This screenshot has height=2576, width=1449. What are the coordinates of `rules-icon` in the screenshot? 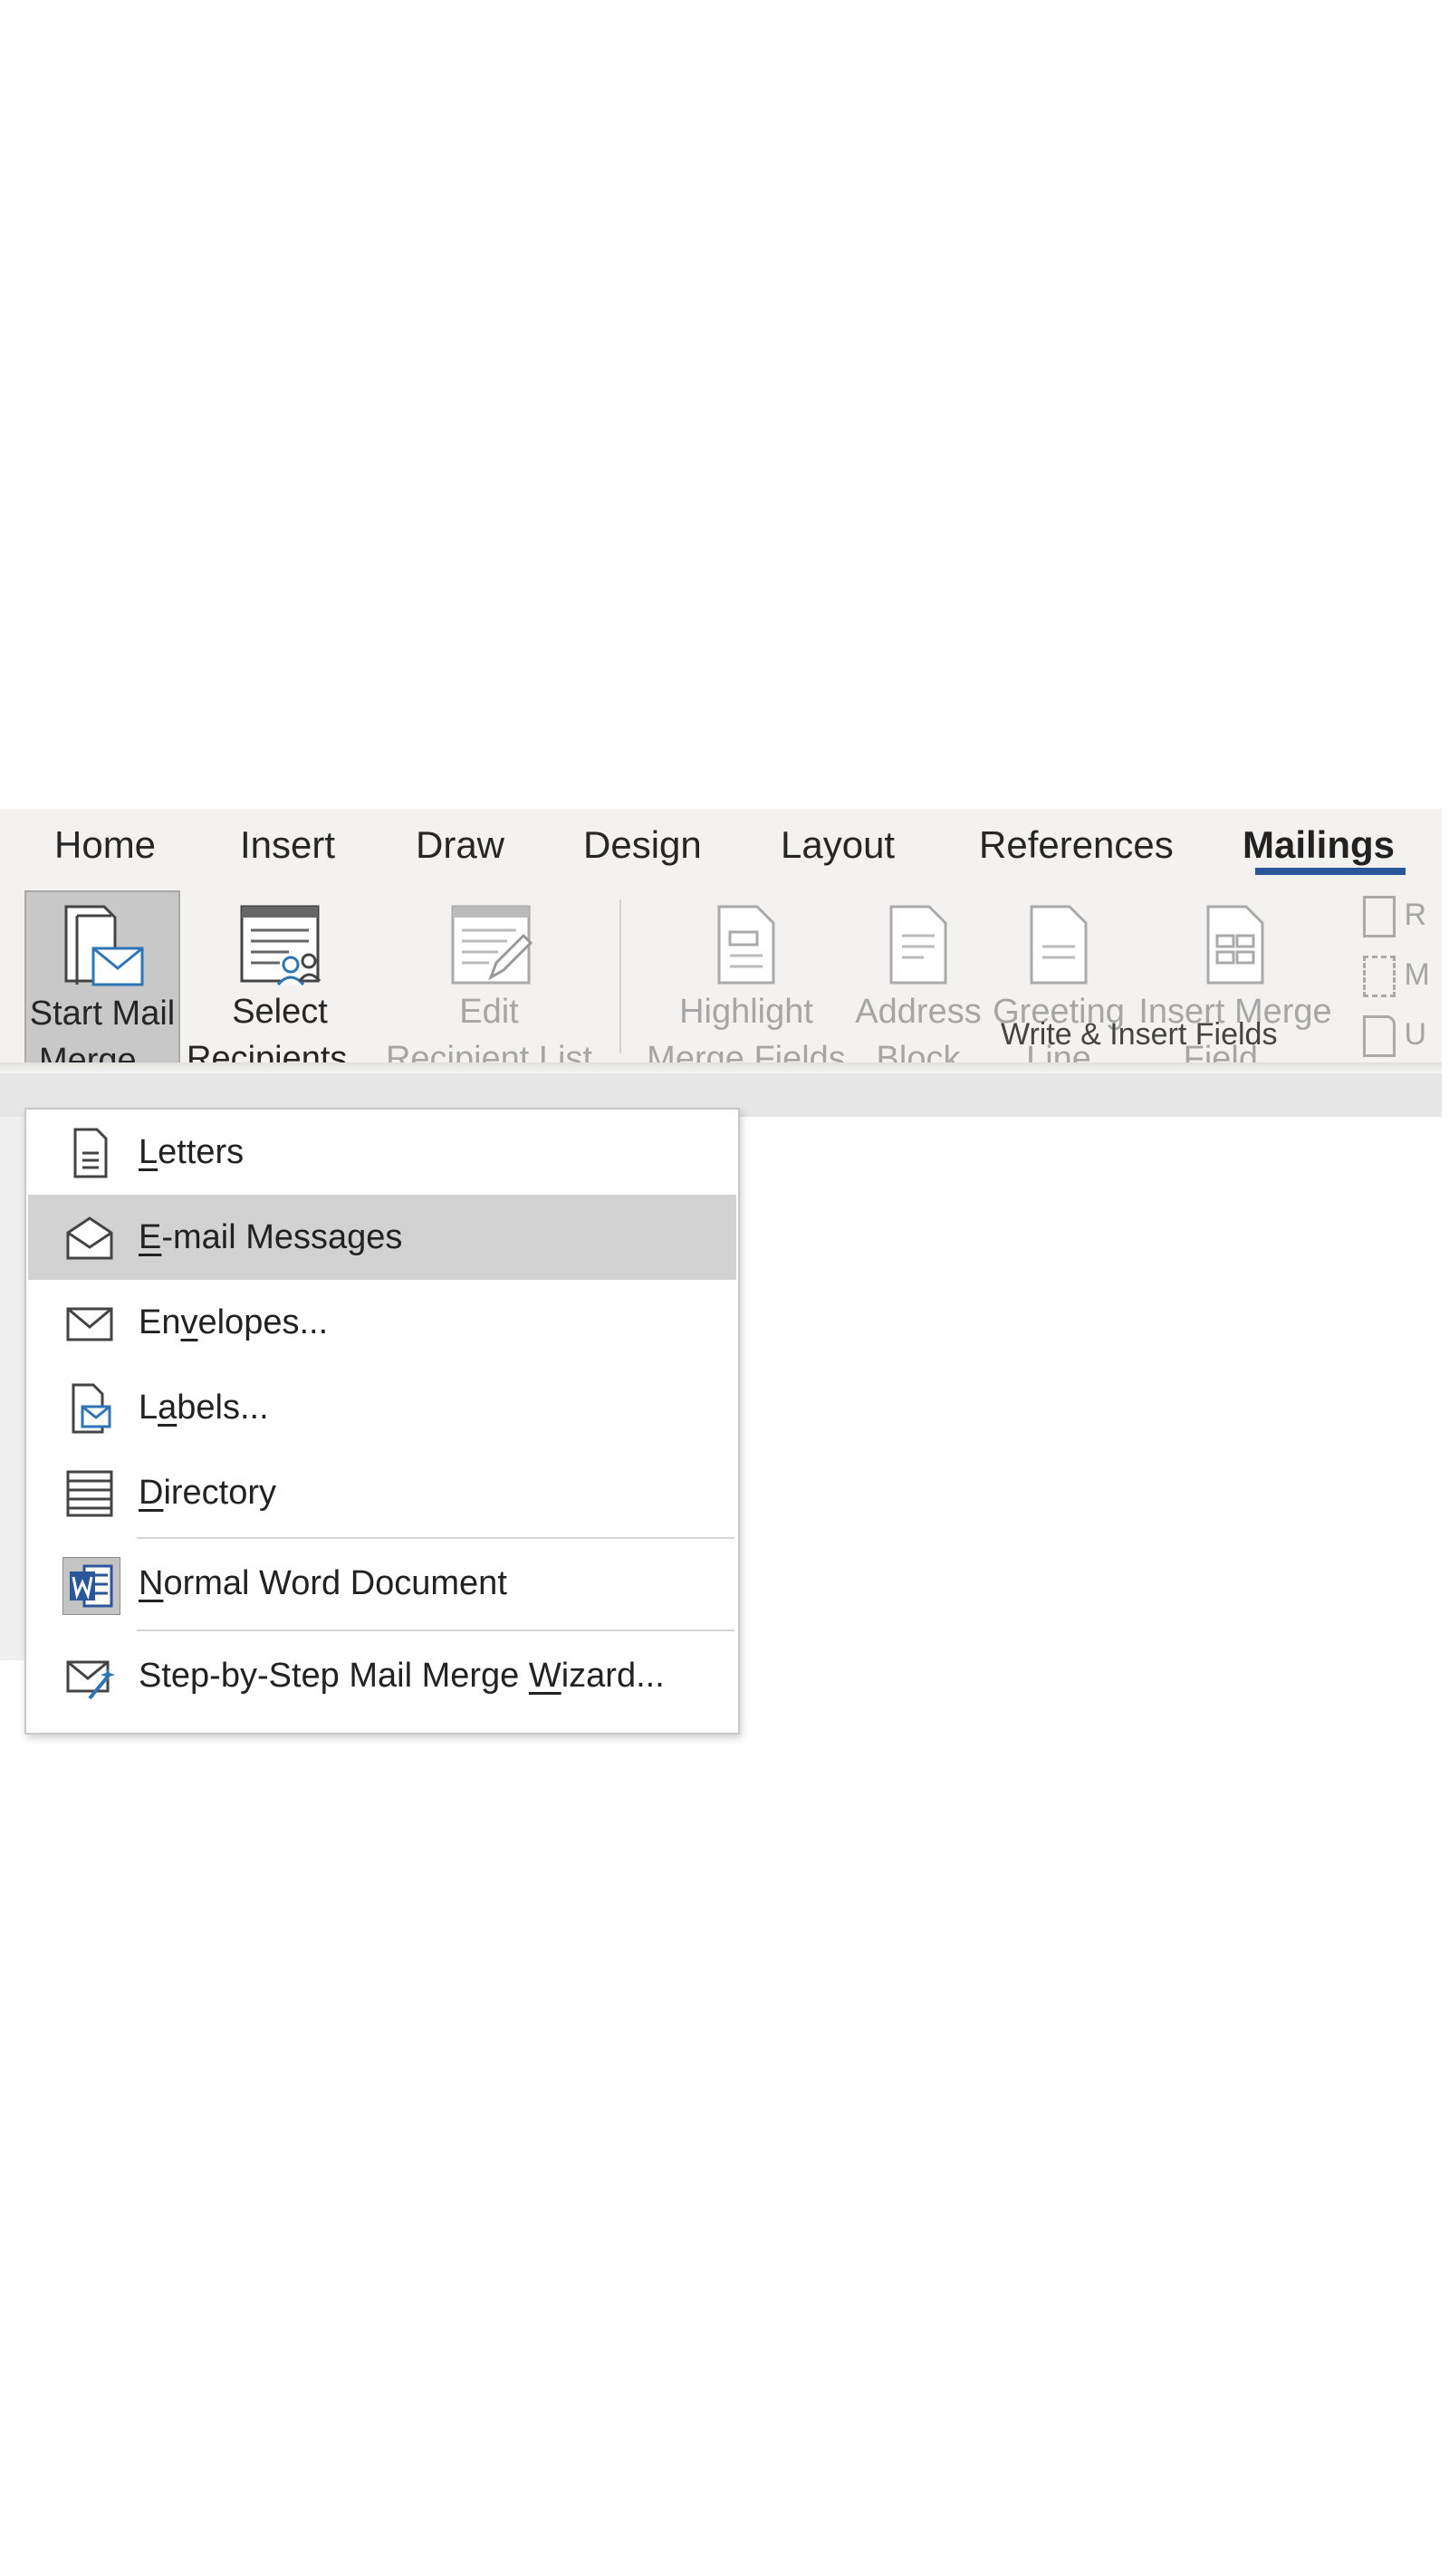 It's located at (1379, 916).